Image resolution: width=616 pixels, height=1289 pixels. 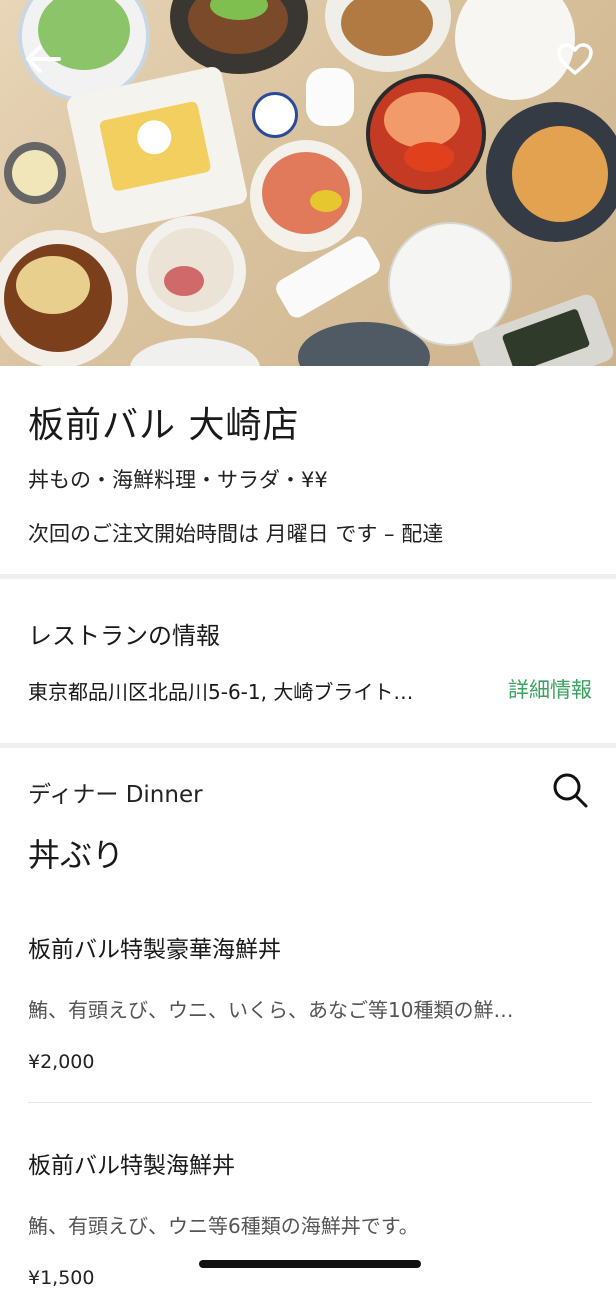 What do you see at coordinates (239, 37) in the screenshot?
I see `pork-plate` at bounding box center [239, 37].